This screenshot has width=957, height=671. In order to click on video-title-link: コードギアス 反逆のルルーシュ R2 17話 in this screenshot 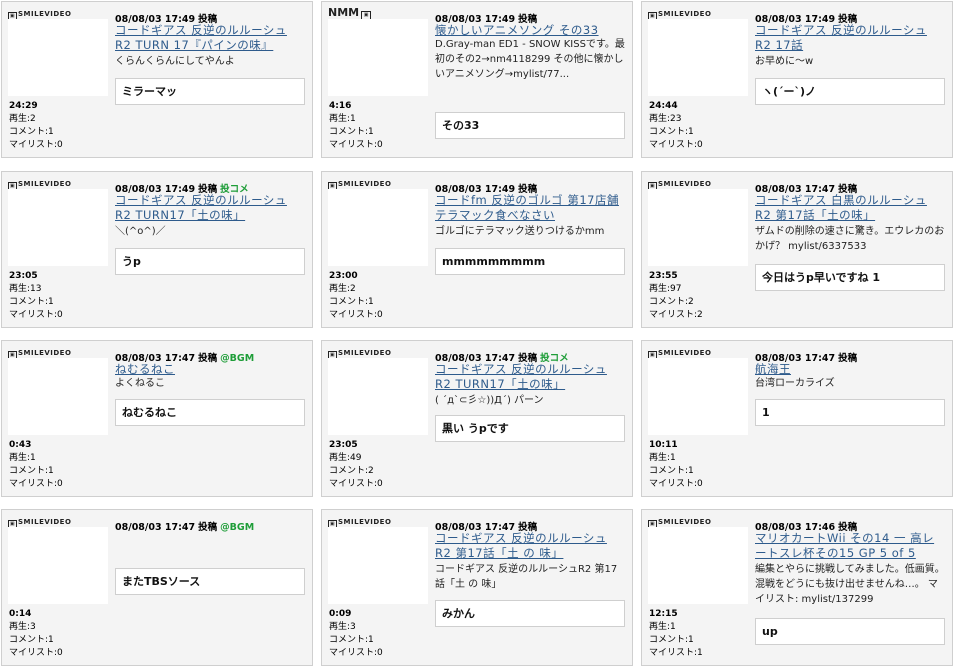, I will do `click(850, 38)`.